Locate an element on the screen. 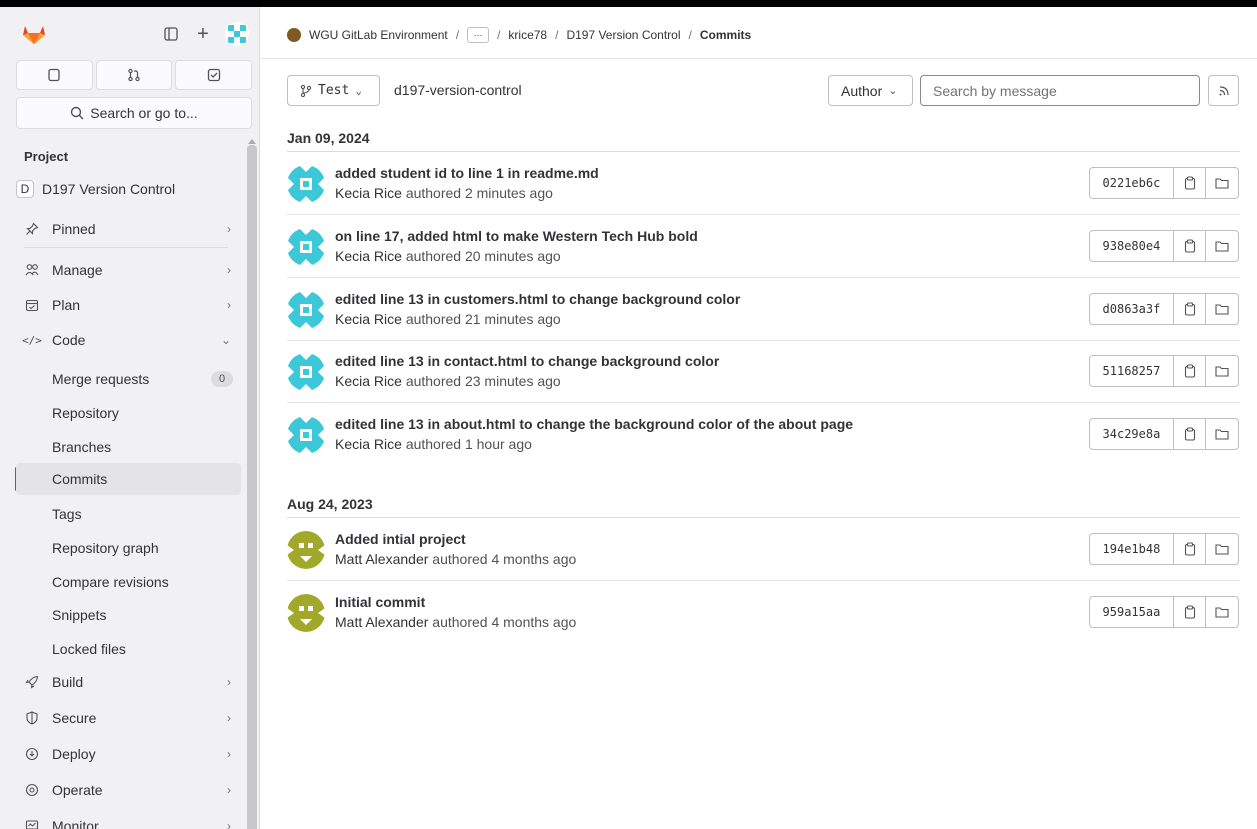 This screenshot has width=1257, height=829. subitem-label: Locked files is located at coordinates (89, 649).